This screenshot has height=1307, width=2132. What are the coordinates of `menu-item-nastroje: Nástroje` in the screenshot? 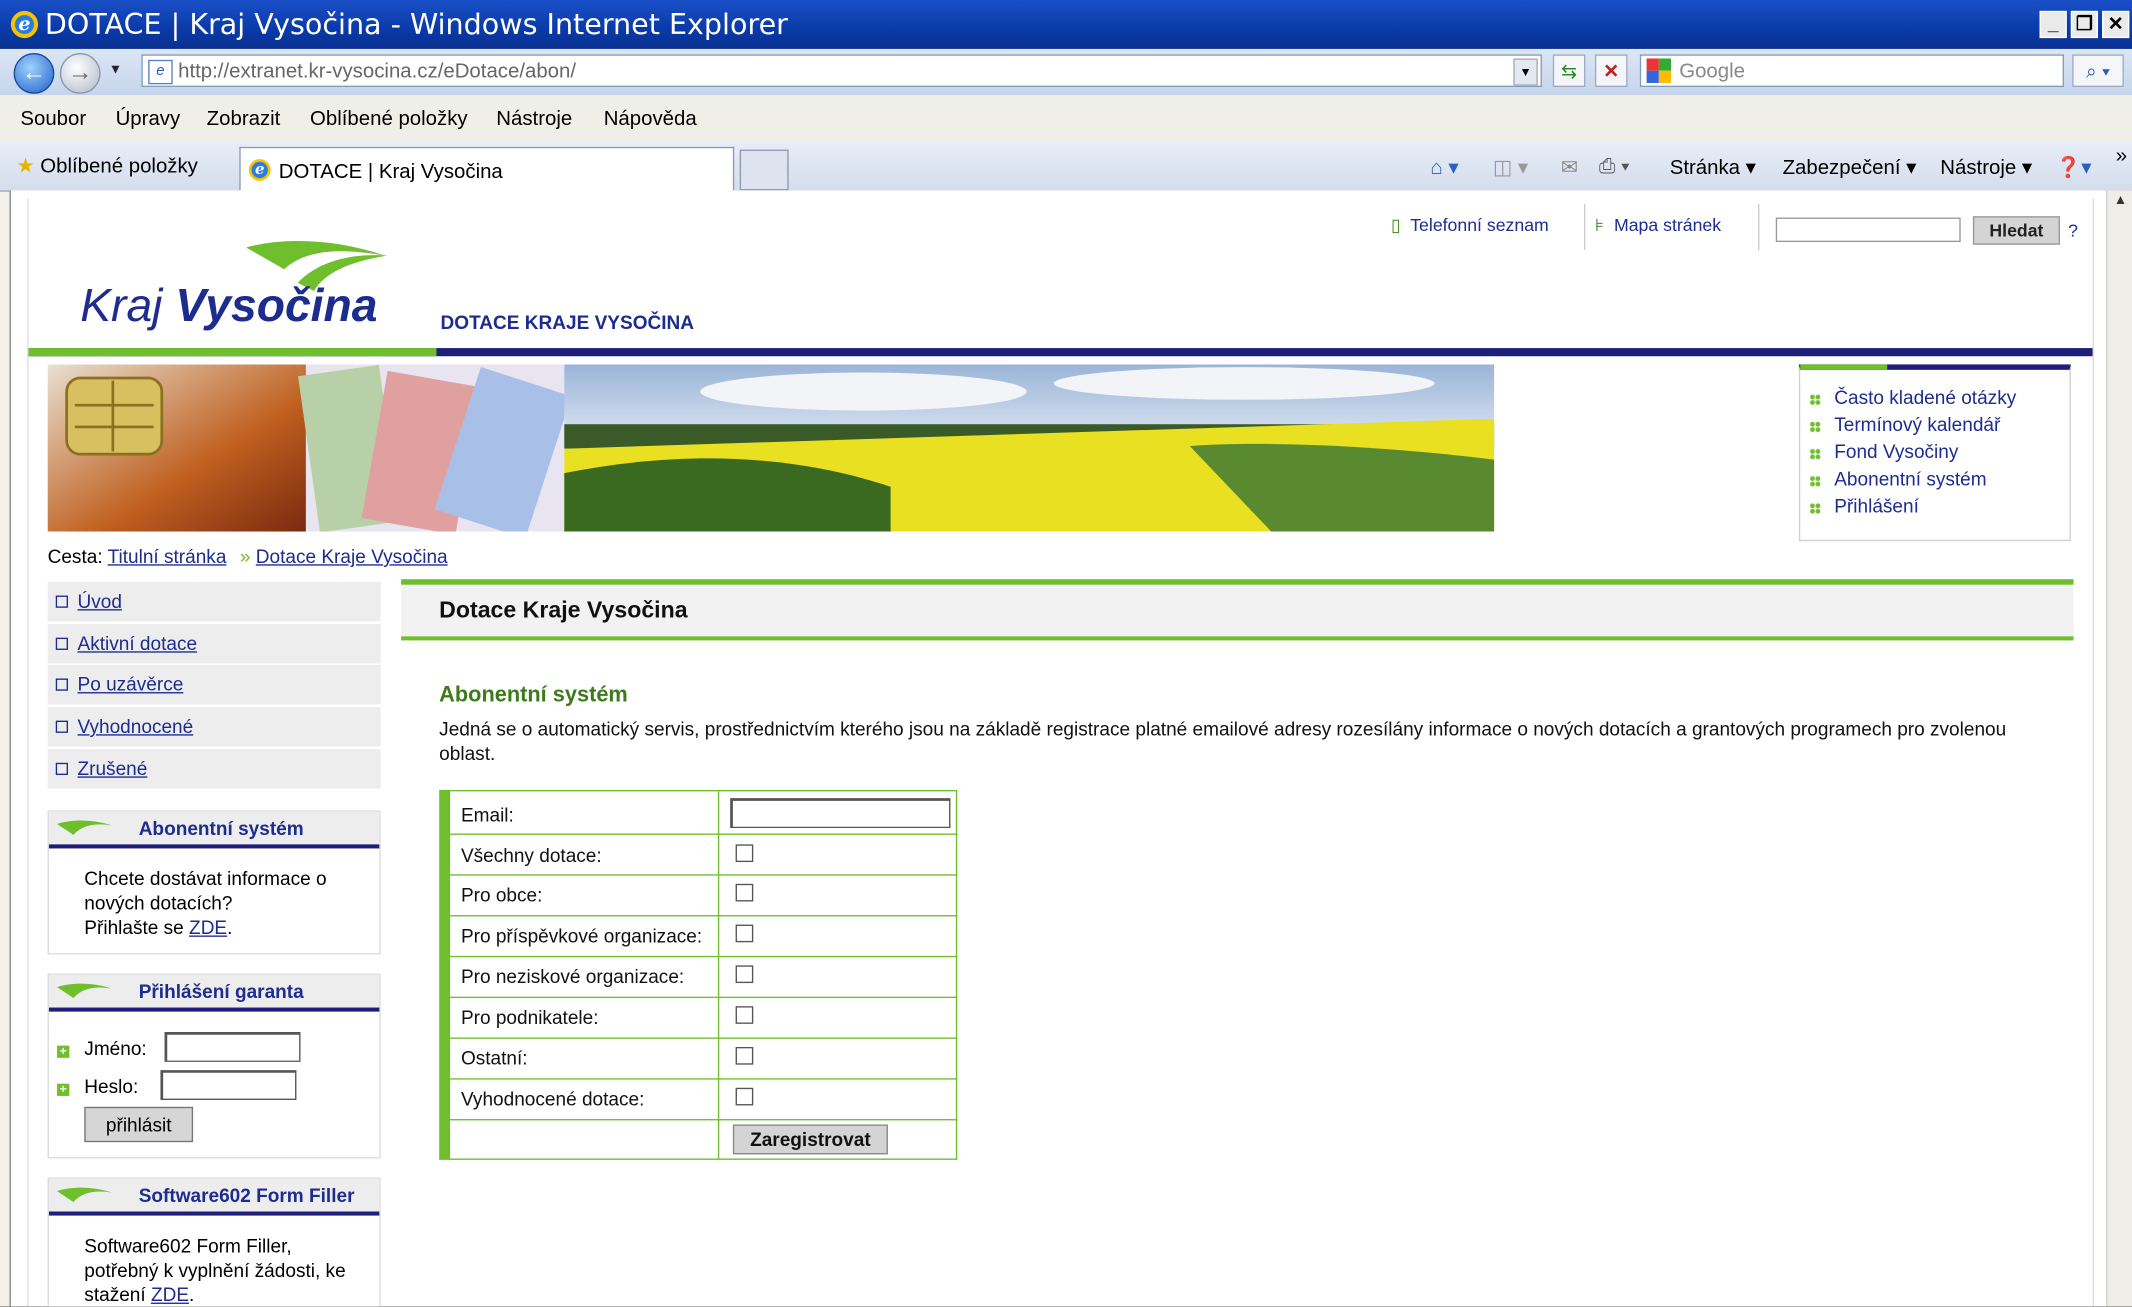 It's located at (534, 118).